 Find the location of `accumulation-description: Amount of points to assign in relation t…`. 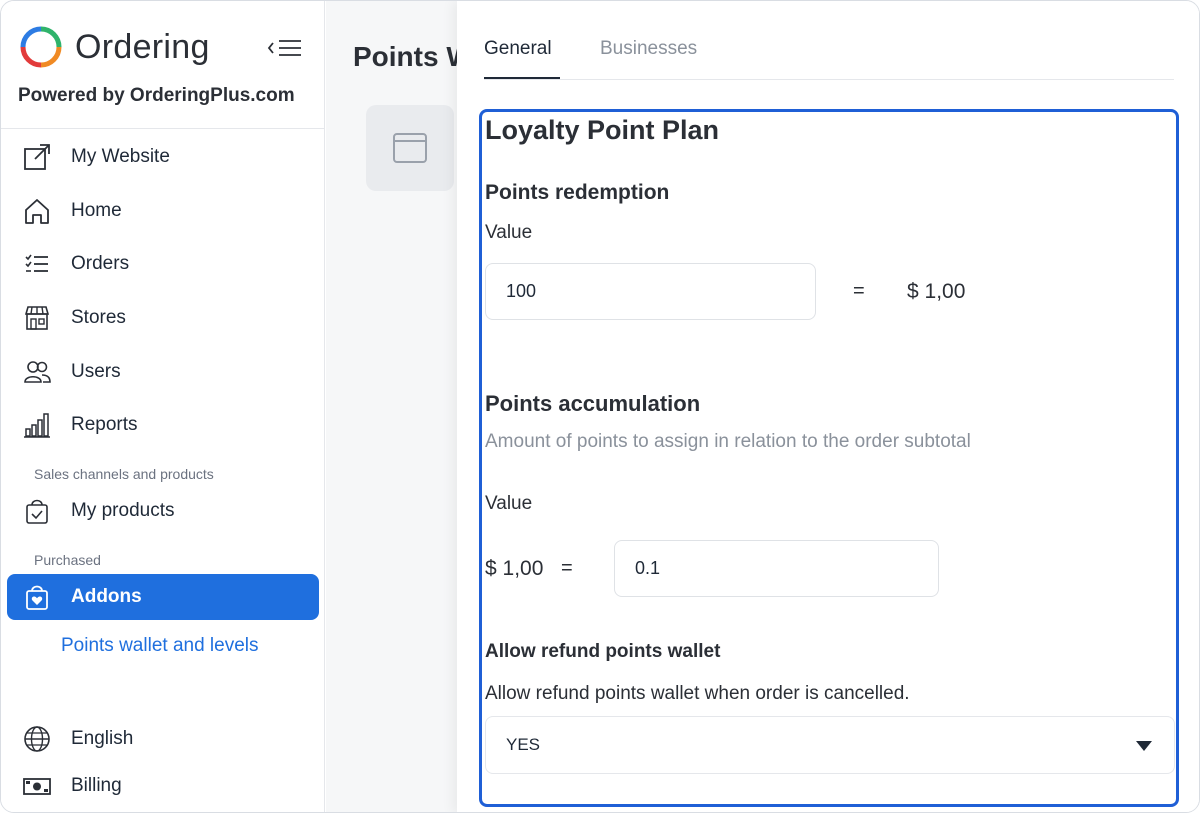

accumulation-description: Amount of points to assign in relation t… is located at coordinates (728, 441).